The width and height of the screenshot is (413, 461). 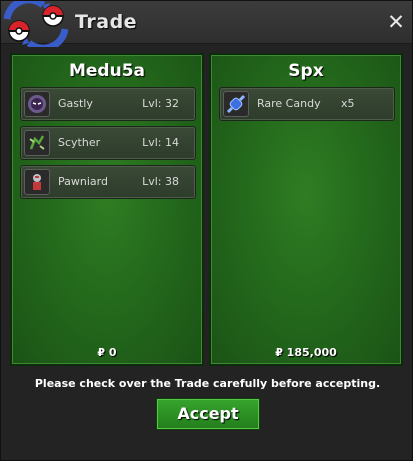 What do you see at coordinates (106, 22) in the screenshot?
I see `window-title: Trade` at bounding box center [106, 22].